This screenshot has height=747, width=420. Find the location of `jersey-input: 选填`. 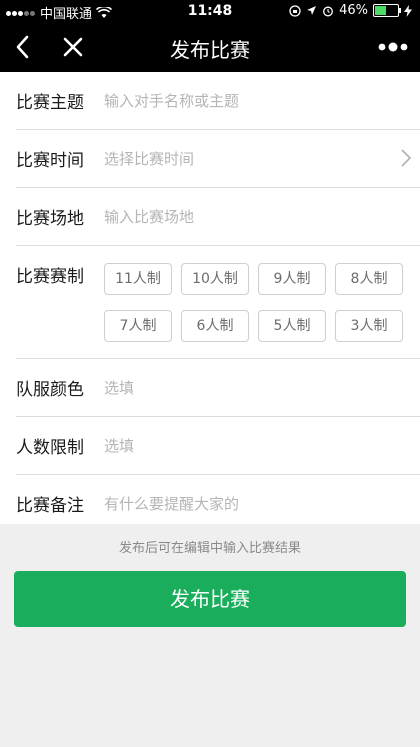

jersey-input: 选填 is located at coordinates (119, 387).